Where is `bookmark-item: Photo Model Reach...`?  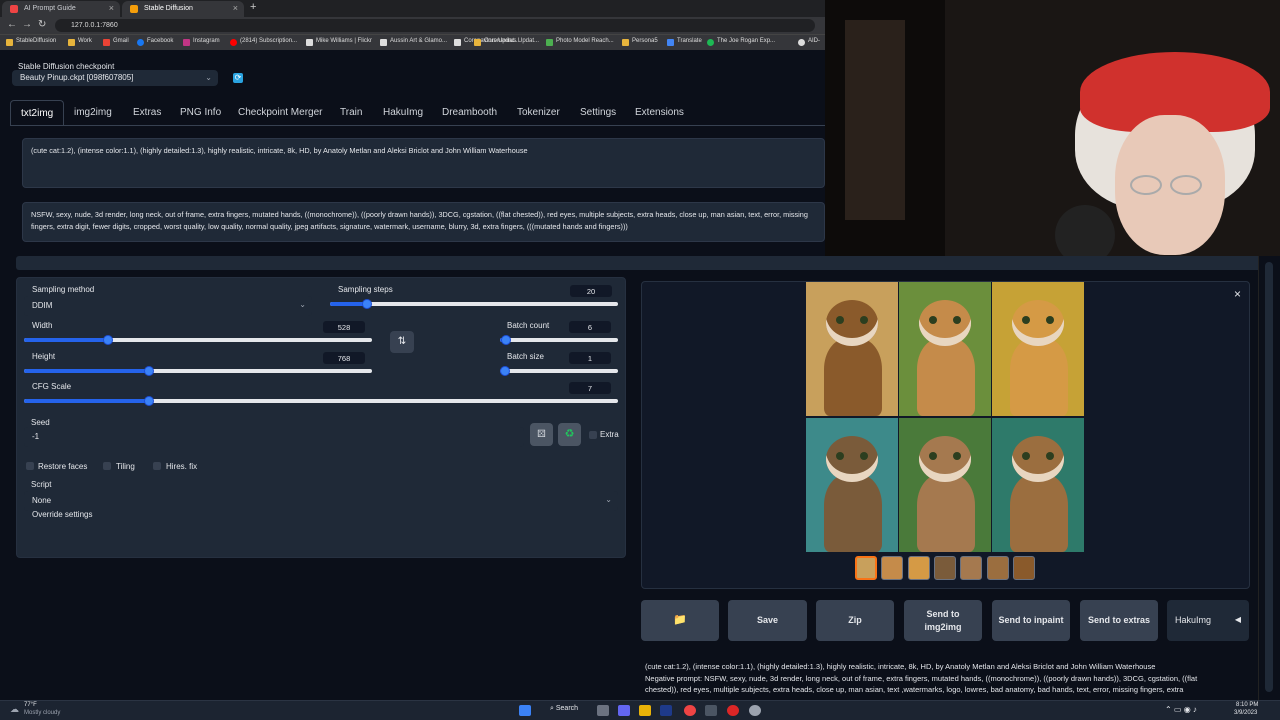 bookmark-item: Photo Model Reach... is located at coordinates (580, 42).